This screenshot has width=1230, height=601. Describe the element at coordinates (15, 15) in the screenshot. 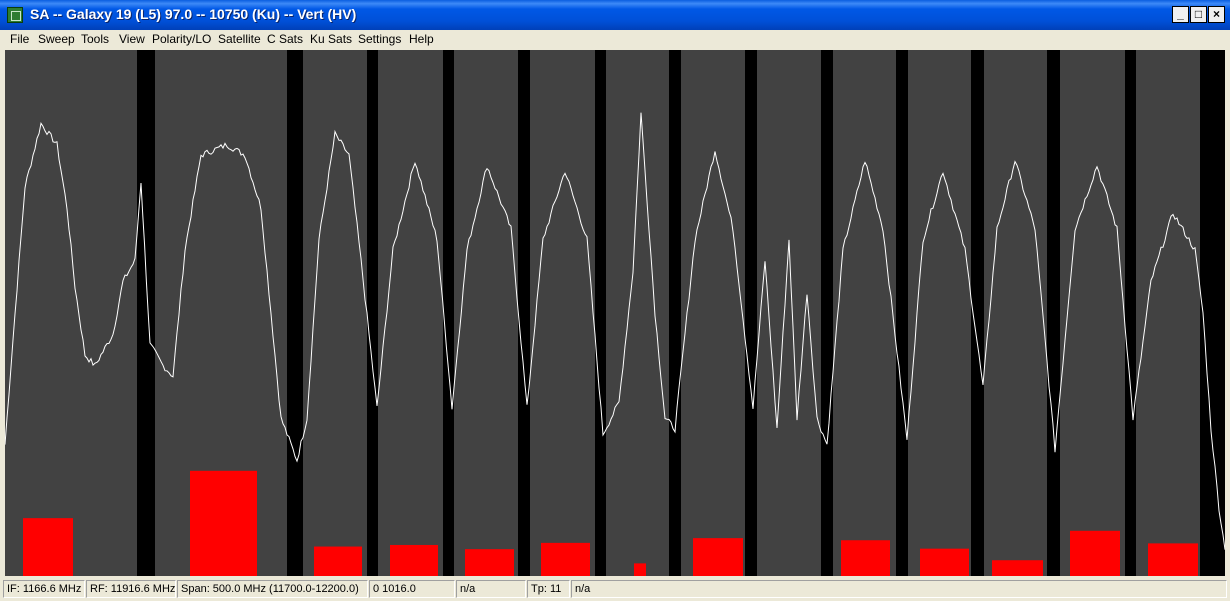

I see `app-icon` at that location.